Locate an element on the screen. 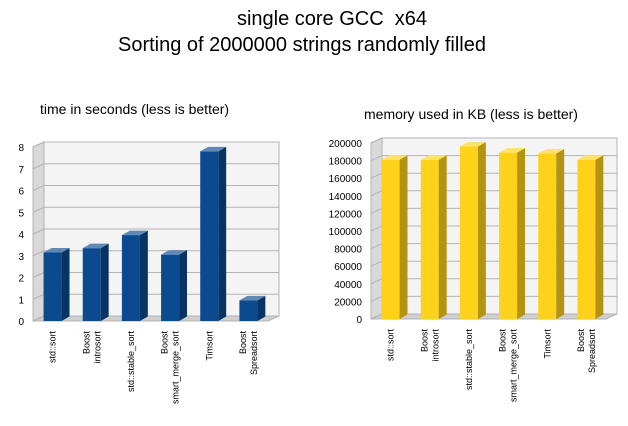 Image resolution: width=628 pixels, height=426 pixels. time-y-tick-label: 2 is located at coordinates (21, 279).